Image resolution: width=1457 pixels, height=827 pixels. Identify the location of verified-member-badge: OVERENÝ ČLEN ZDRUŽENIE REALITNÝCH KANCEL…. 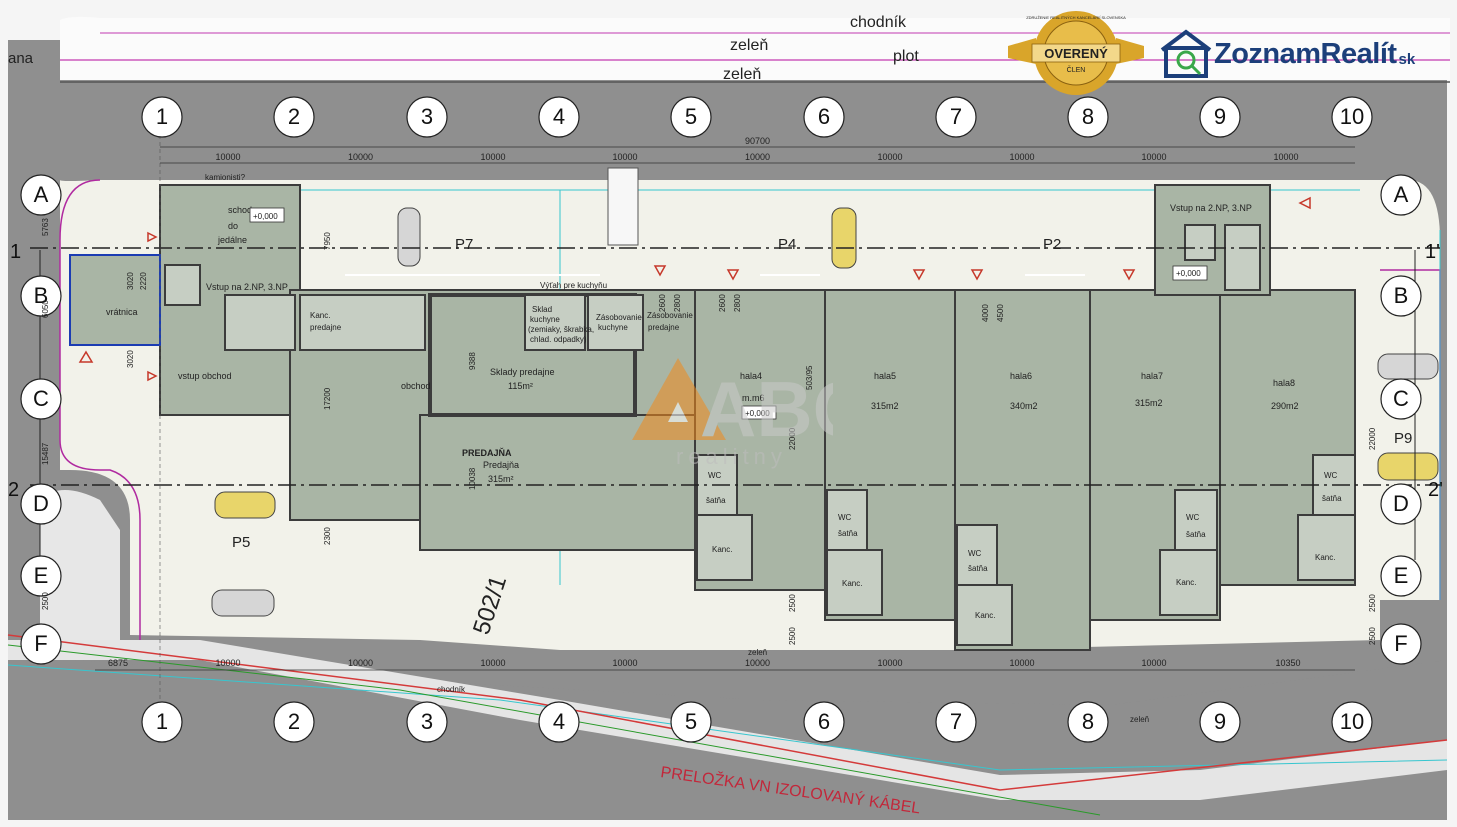
(1076, 53).